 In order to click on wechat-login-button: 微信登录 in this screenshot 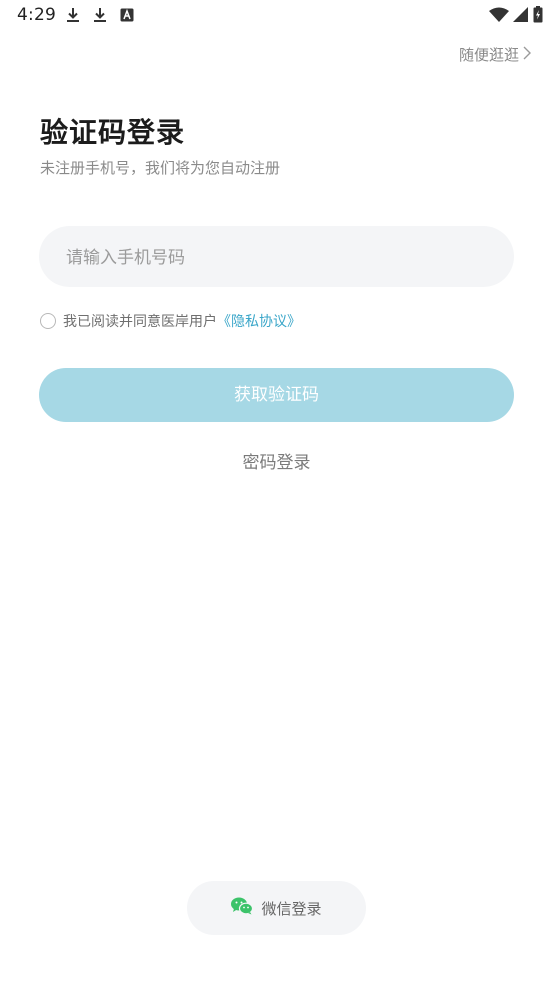, I will do `click(276, 908)`.